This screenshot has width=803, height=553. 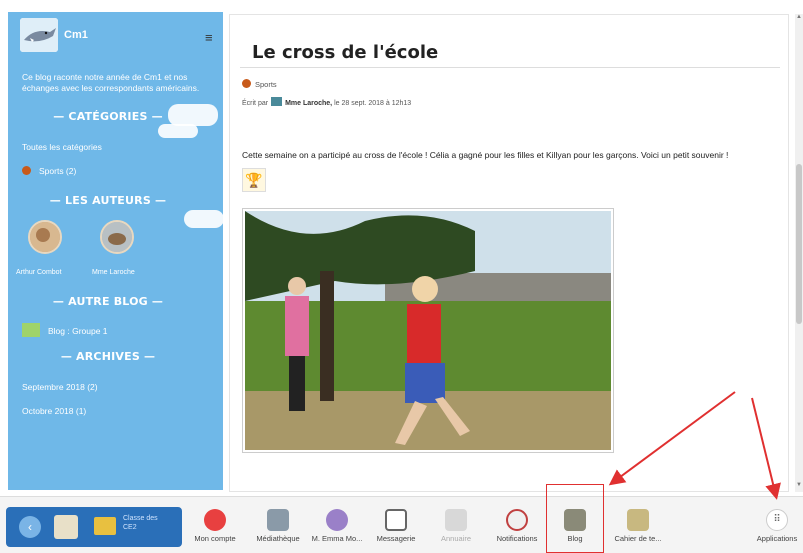 I want to click on classe-board-icon, so click(x=105, y=526).